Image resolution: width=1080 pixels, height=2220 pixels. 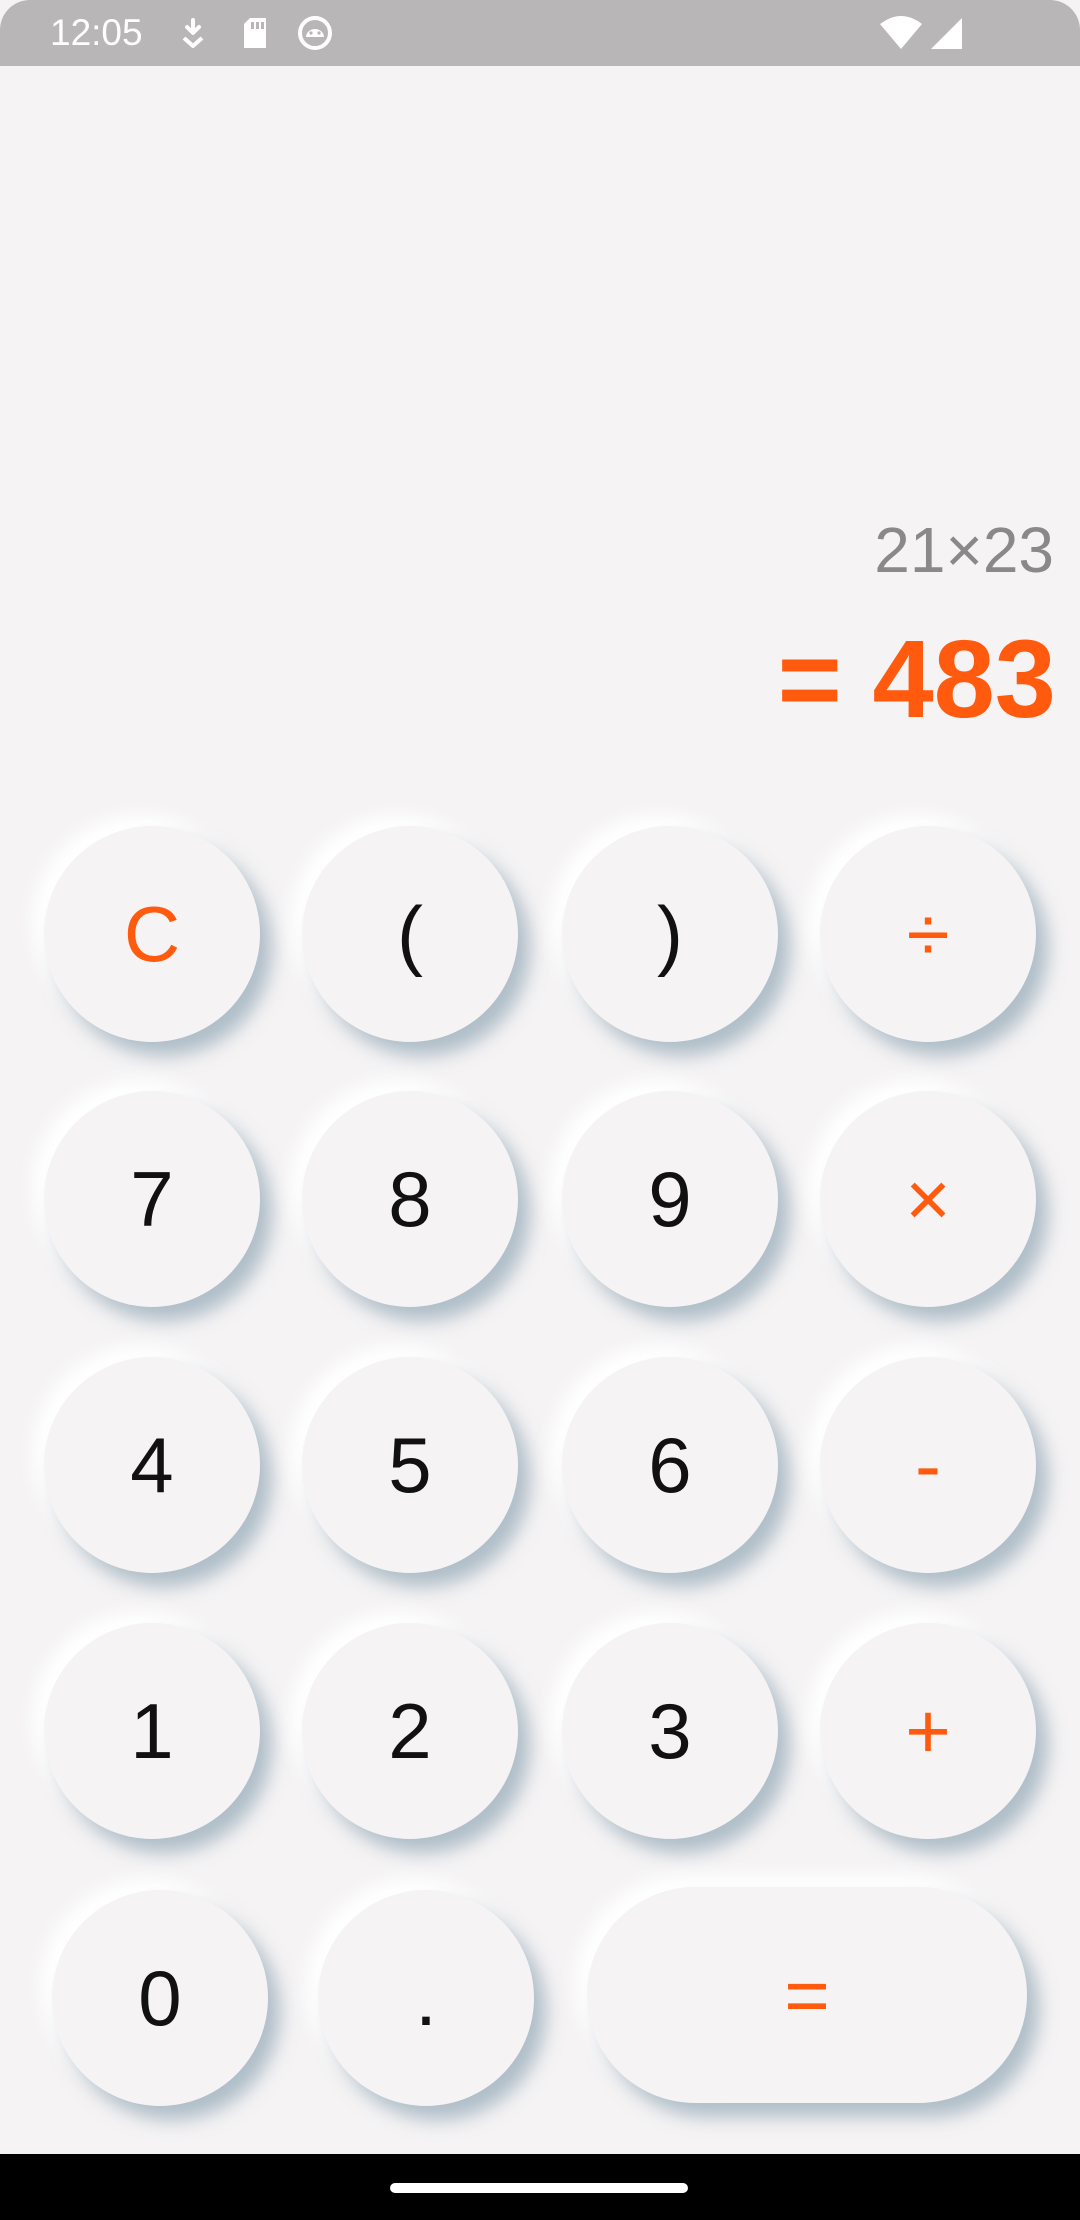 I want to click on subtract-label: -, so click(x=928, y=1465).